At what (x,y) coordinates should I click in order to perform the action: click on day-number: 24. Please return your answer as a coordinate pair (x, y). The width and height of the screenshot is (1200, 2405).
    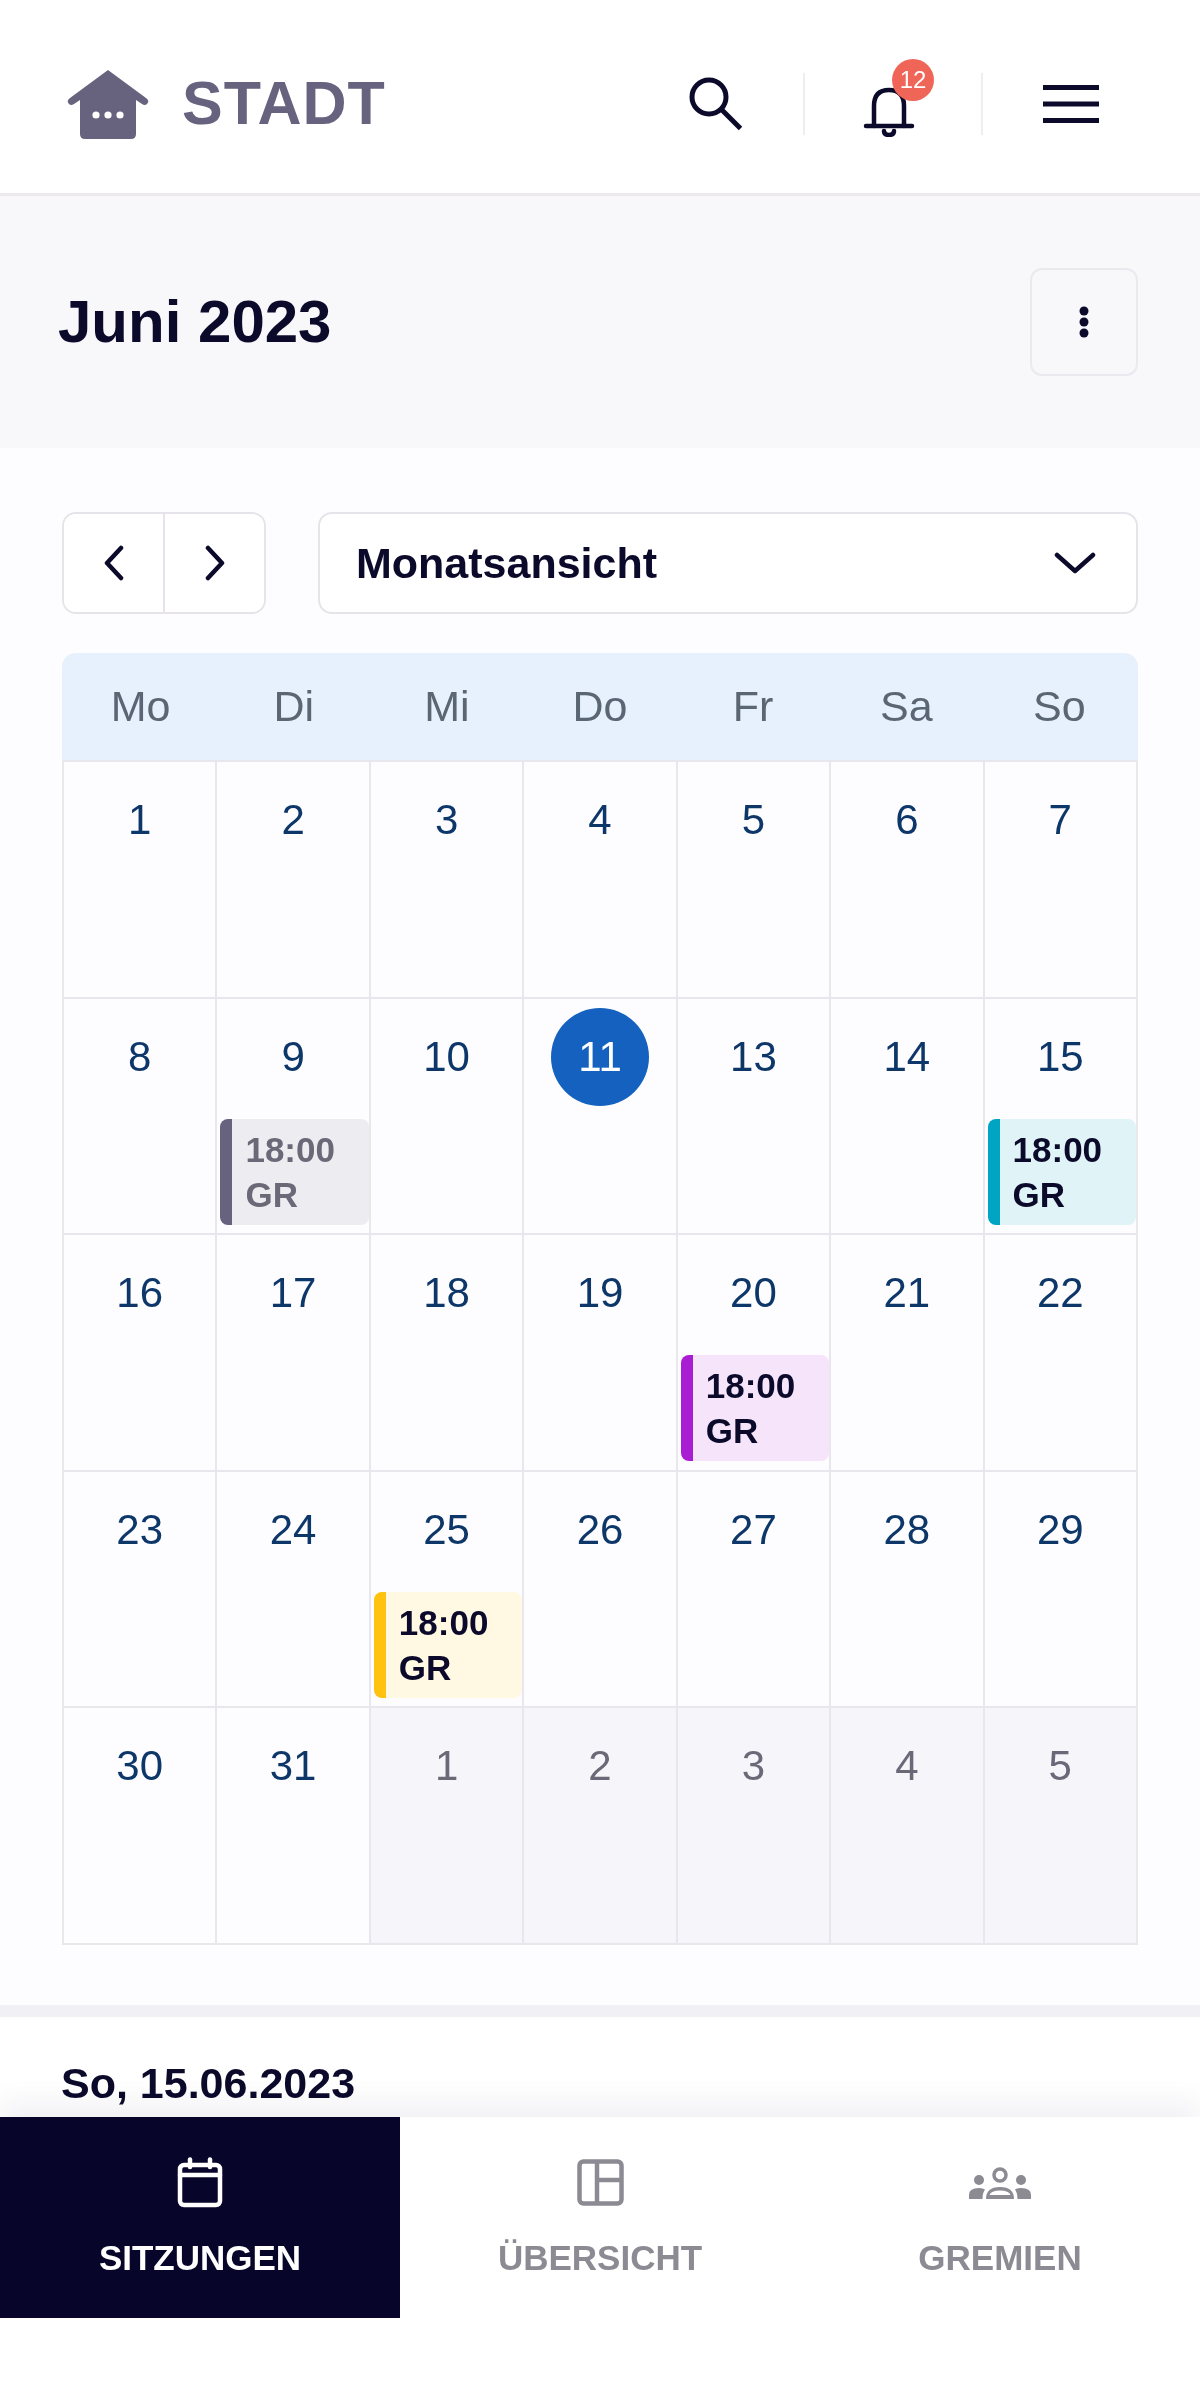
    Looking at the image, I should click on (293, 1529).